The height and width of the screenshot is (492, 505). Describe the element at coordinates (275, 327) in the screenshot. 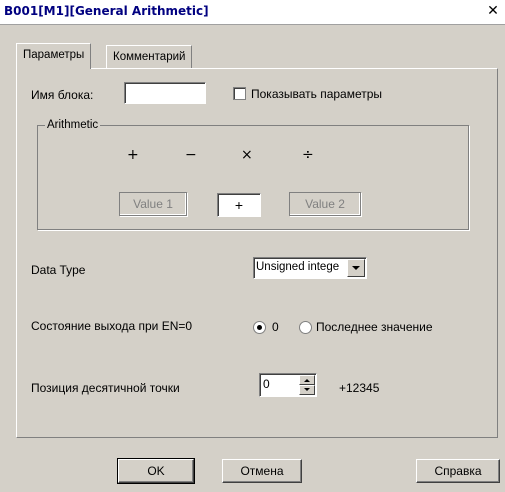

I see `radio-zero-label: 0` at that location.